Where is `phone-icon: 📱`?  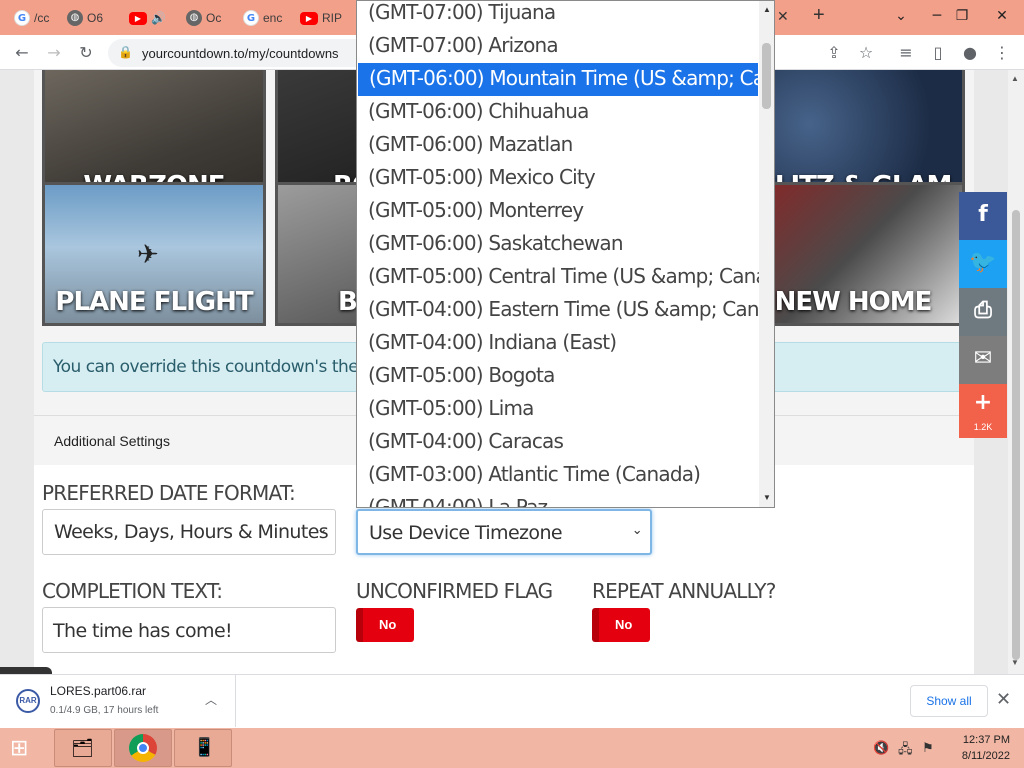
phone-icon: 📱 is located at coordinates (204, 747).